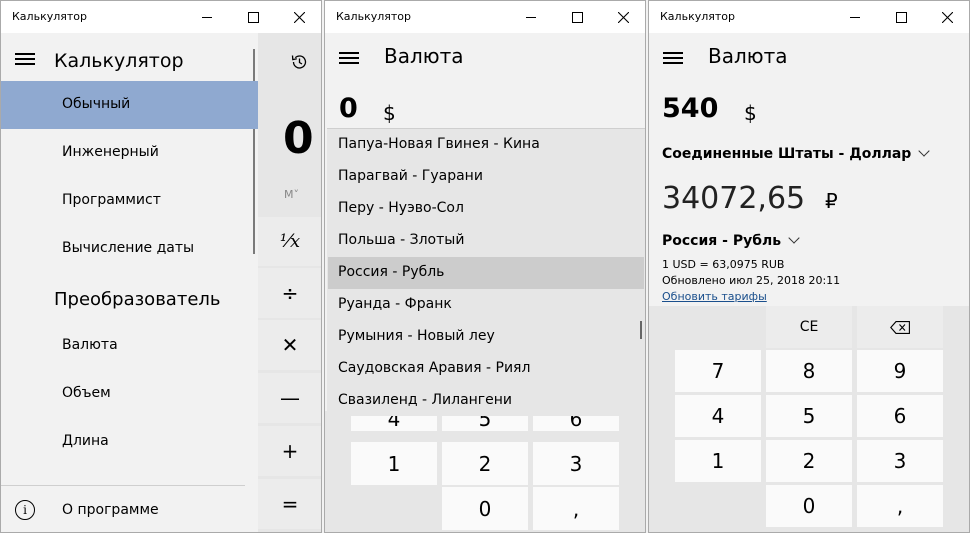 This screenshot has width=970, height=533. What do you see at coordinates (641, 330) in the screenshot?
I see `dropdown-scrollbar` at bounding box center [641, 330].